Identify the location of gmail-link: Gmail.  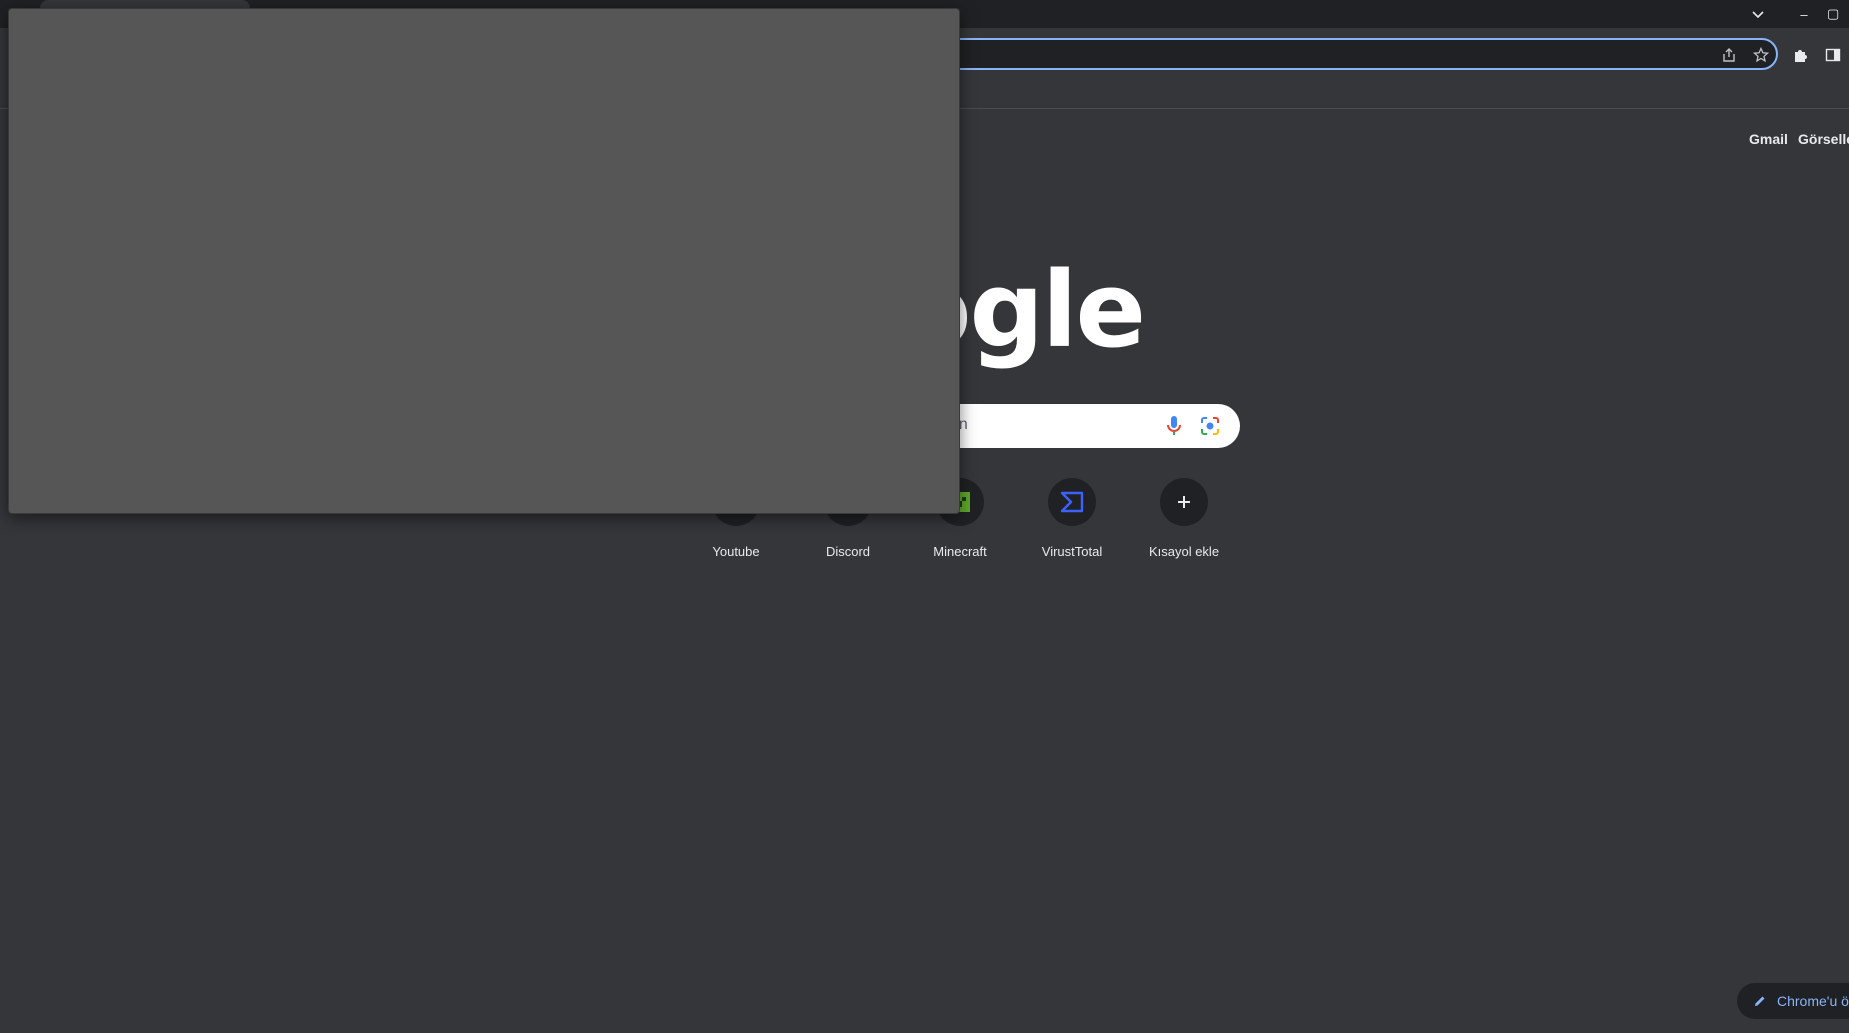
(1768, 139).